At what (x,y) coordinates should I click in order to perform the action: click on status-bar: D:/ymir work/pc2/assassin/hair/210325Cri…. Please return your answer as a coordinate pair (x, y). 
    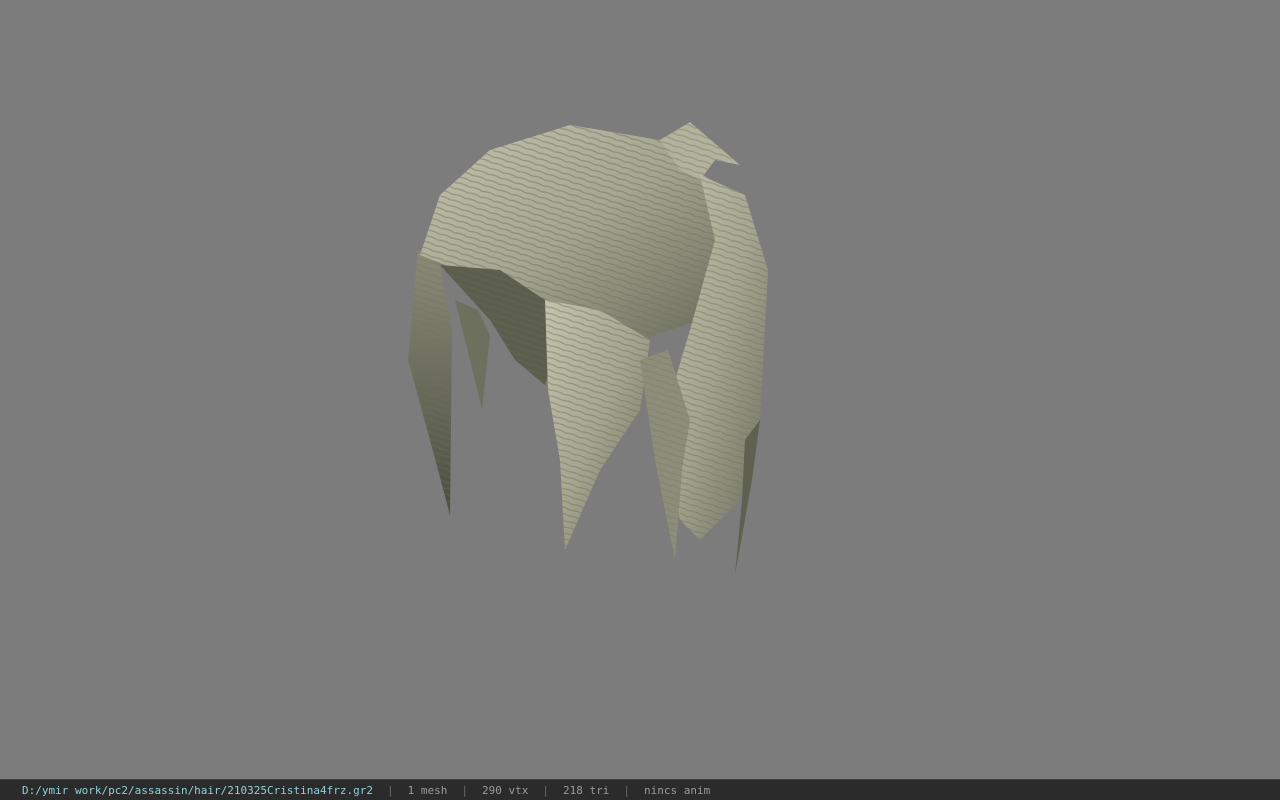
    Looking at the image, I should click on (640, 789).